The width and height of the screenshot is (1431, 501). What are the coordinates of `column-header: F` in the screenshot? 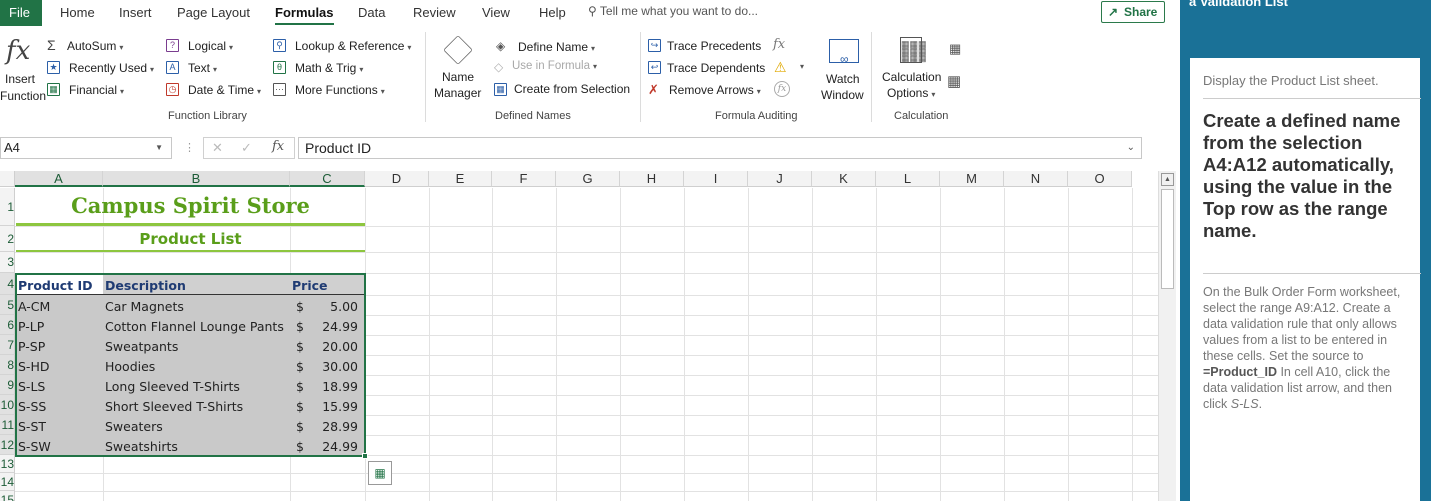 It's located at (524, 179).